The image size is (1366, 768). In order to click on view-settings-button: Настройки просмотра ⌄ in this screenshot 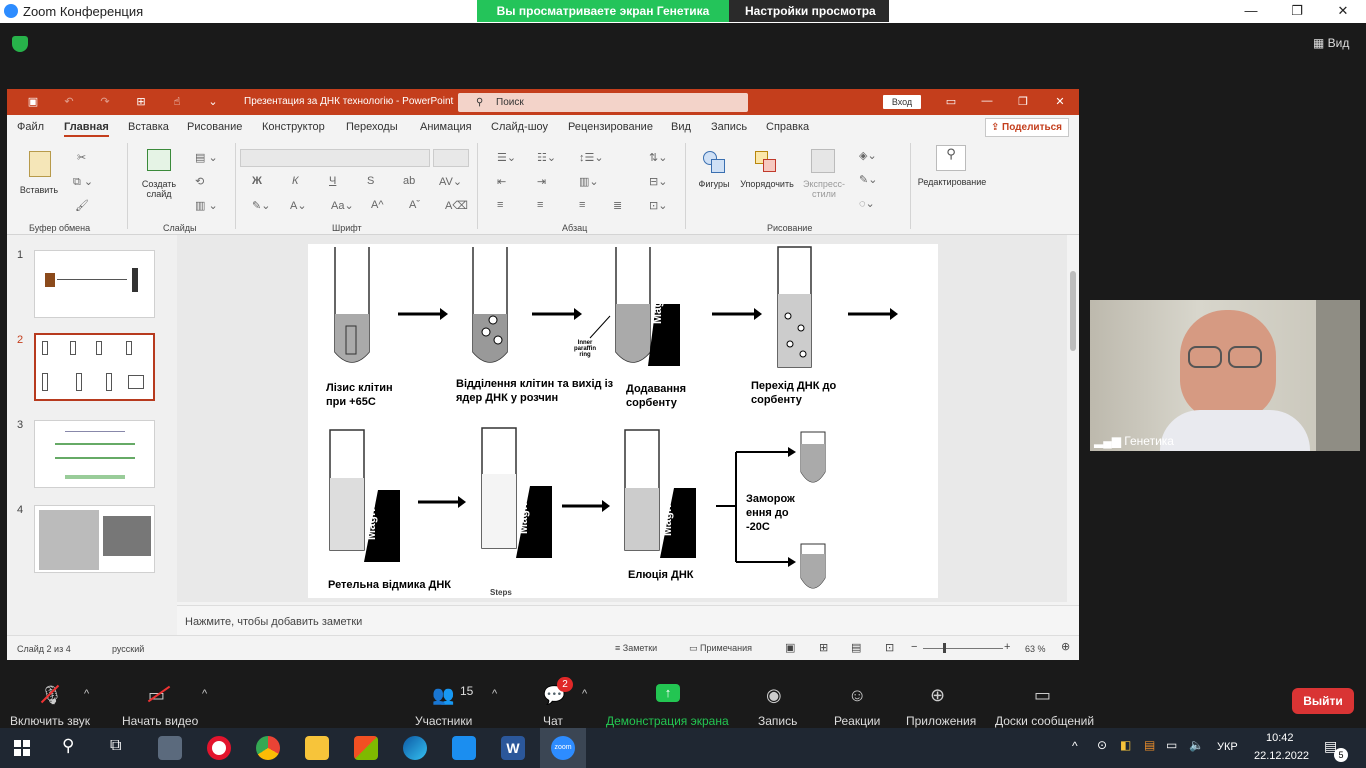, I will do `click(809, 20)`.